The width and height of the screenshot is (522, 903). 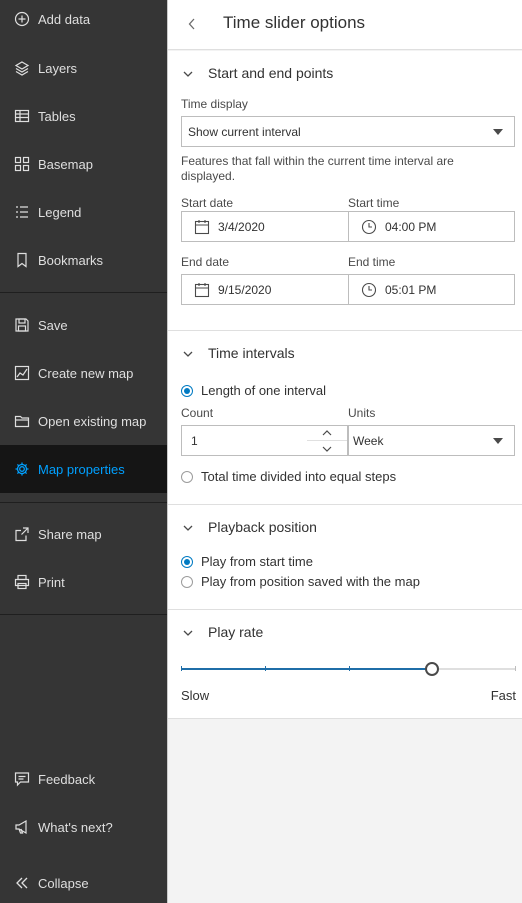 What do you see at coordinates (60, 212) in the screenshot?
I see `sidebar-item-label: Legend` at bounding box center [60, 212].